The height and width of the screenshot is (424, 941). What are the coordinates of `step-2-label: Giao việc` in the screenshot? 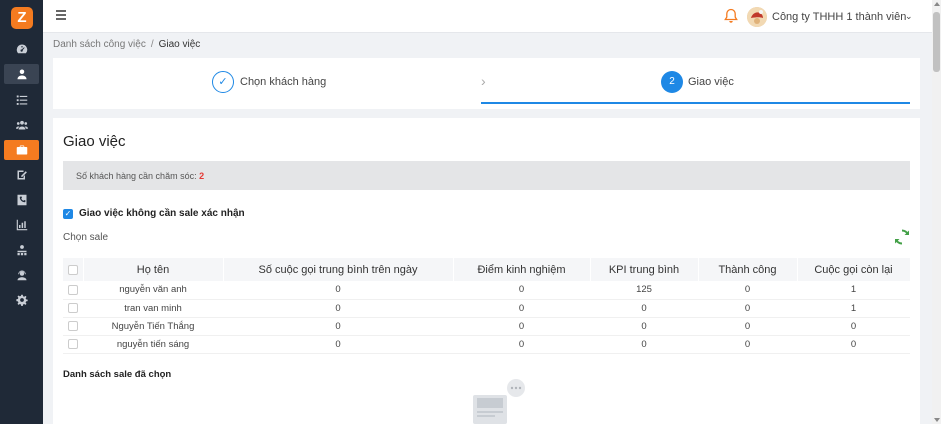 It's located at (711, 82).